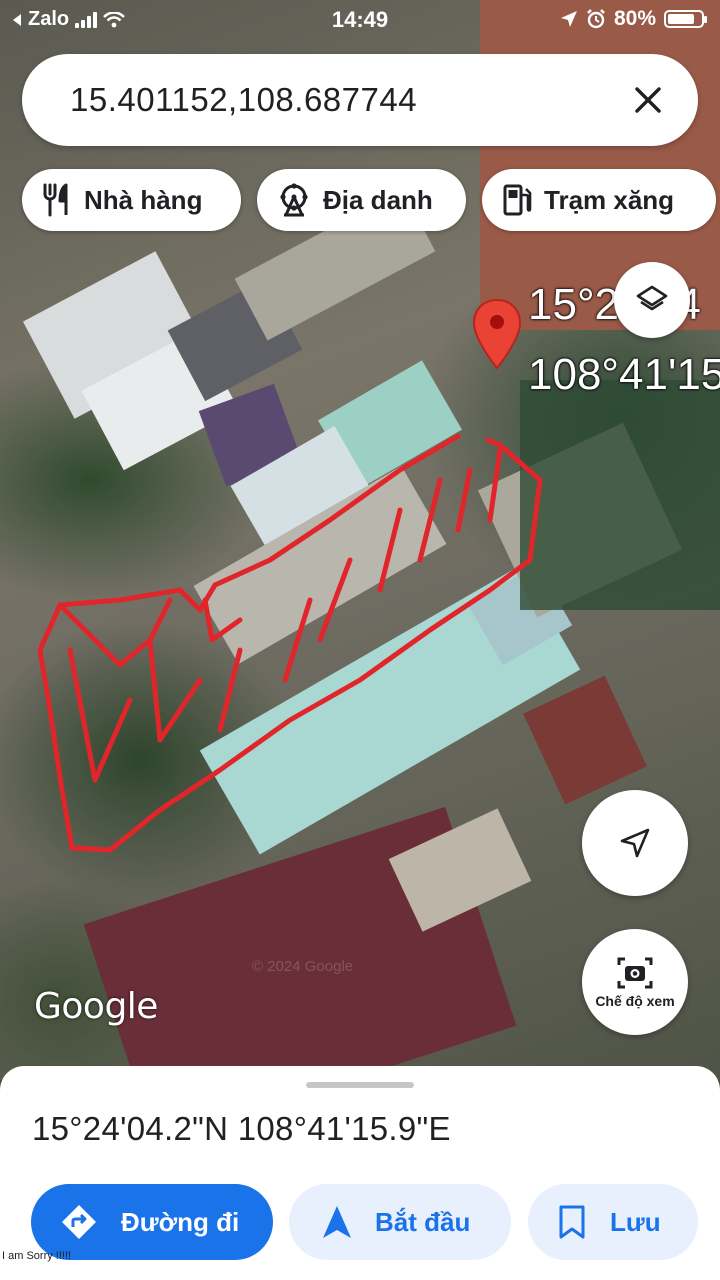 The image size is (720, 1280). Describe the element at coordinates (243, 100) in the screenshot. I see `search-query: 15.401152,108.687744` at that location.